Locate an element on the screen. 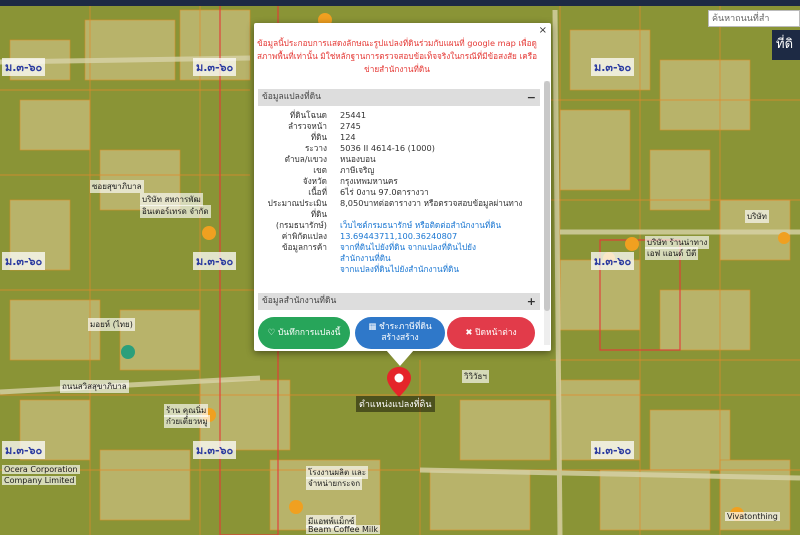  map-place-label: มอยห์ (ไทย) is located at coordinates (111, 324).